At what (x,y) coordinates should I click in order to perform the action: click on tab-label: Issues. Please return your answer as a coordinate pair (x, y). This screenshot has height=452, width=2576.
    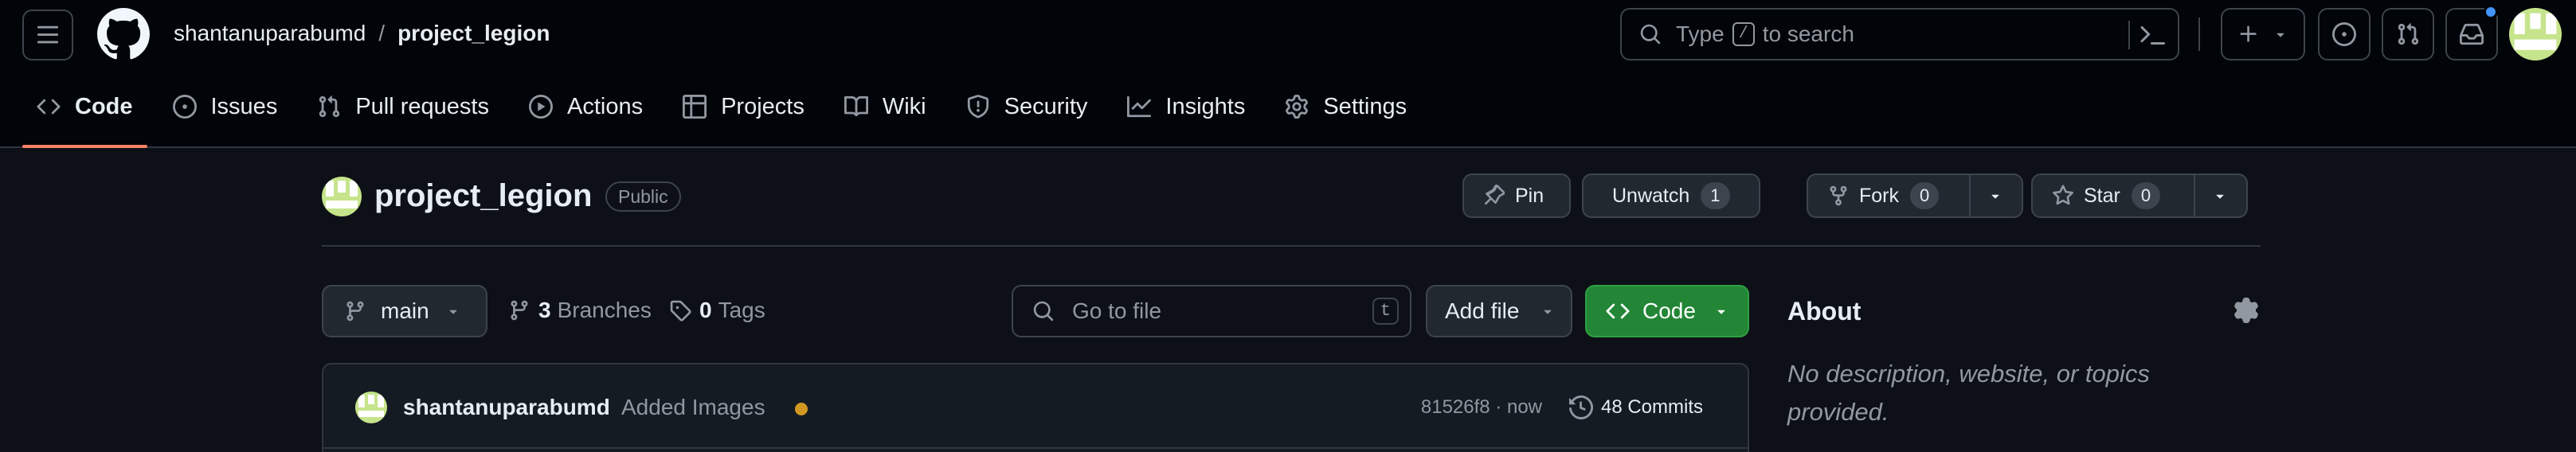
    Looking at the image, I should click on (244, 106).